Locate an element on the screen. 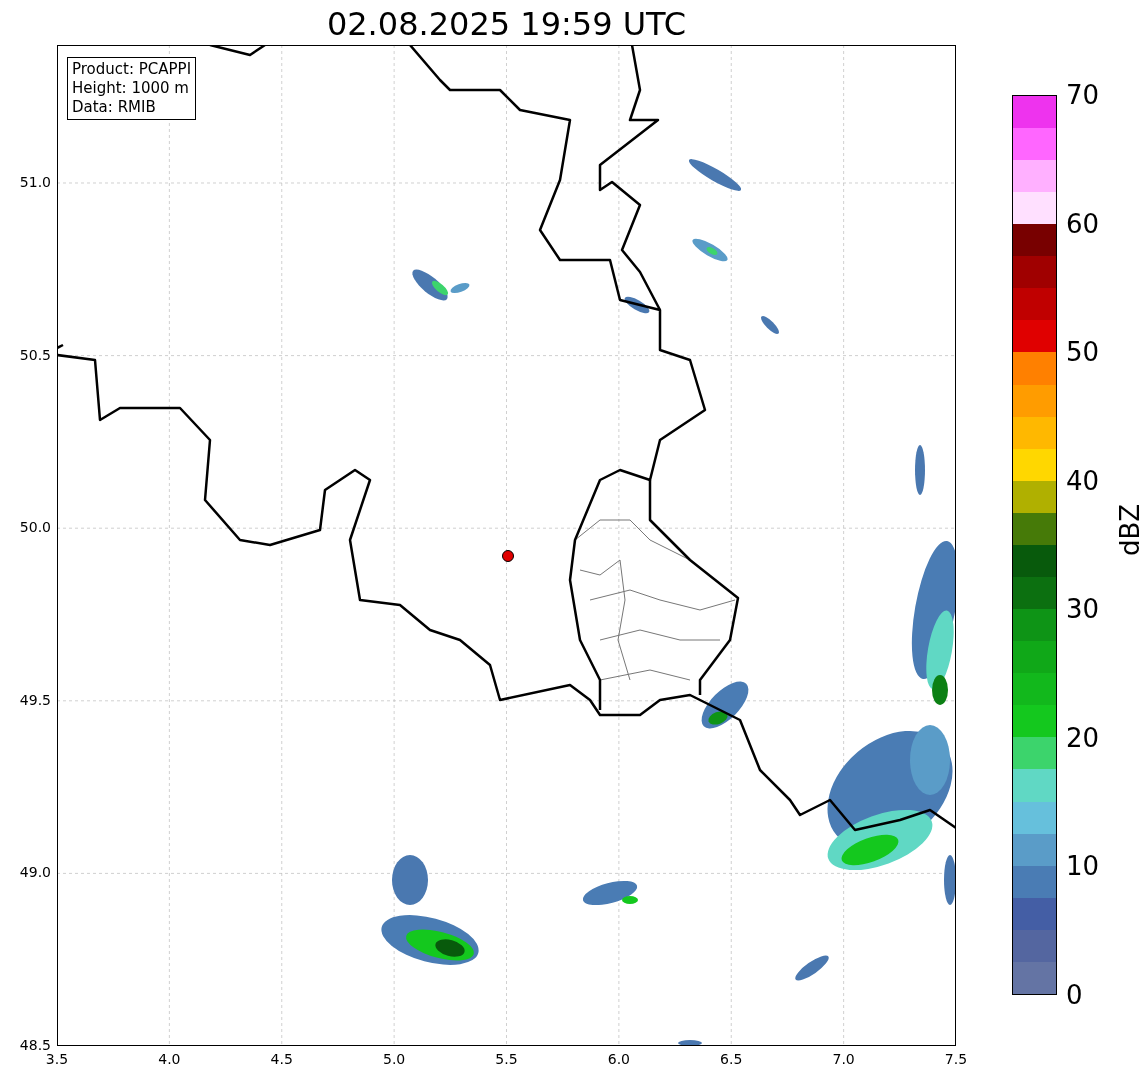  info-text: Data: RMIB is located at coordinates (114, 107).